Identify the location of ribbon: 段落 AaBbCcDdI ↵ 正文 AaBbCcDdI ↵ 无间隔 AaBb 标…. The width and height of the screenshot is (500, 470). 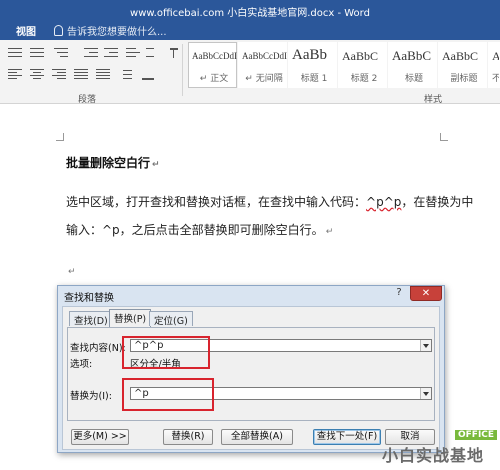
(250, 72).